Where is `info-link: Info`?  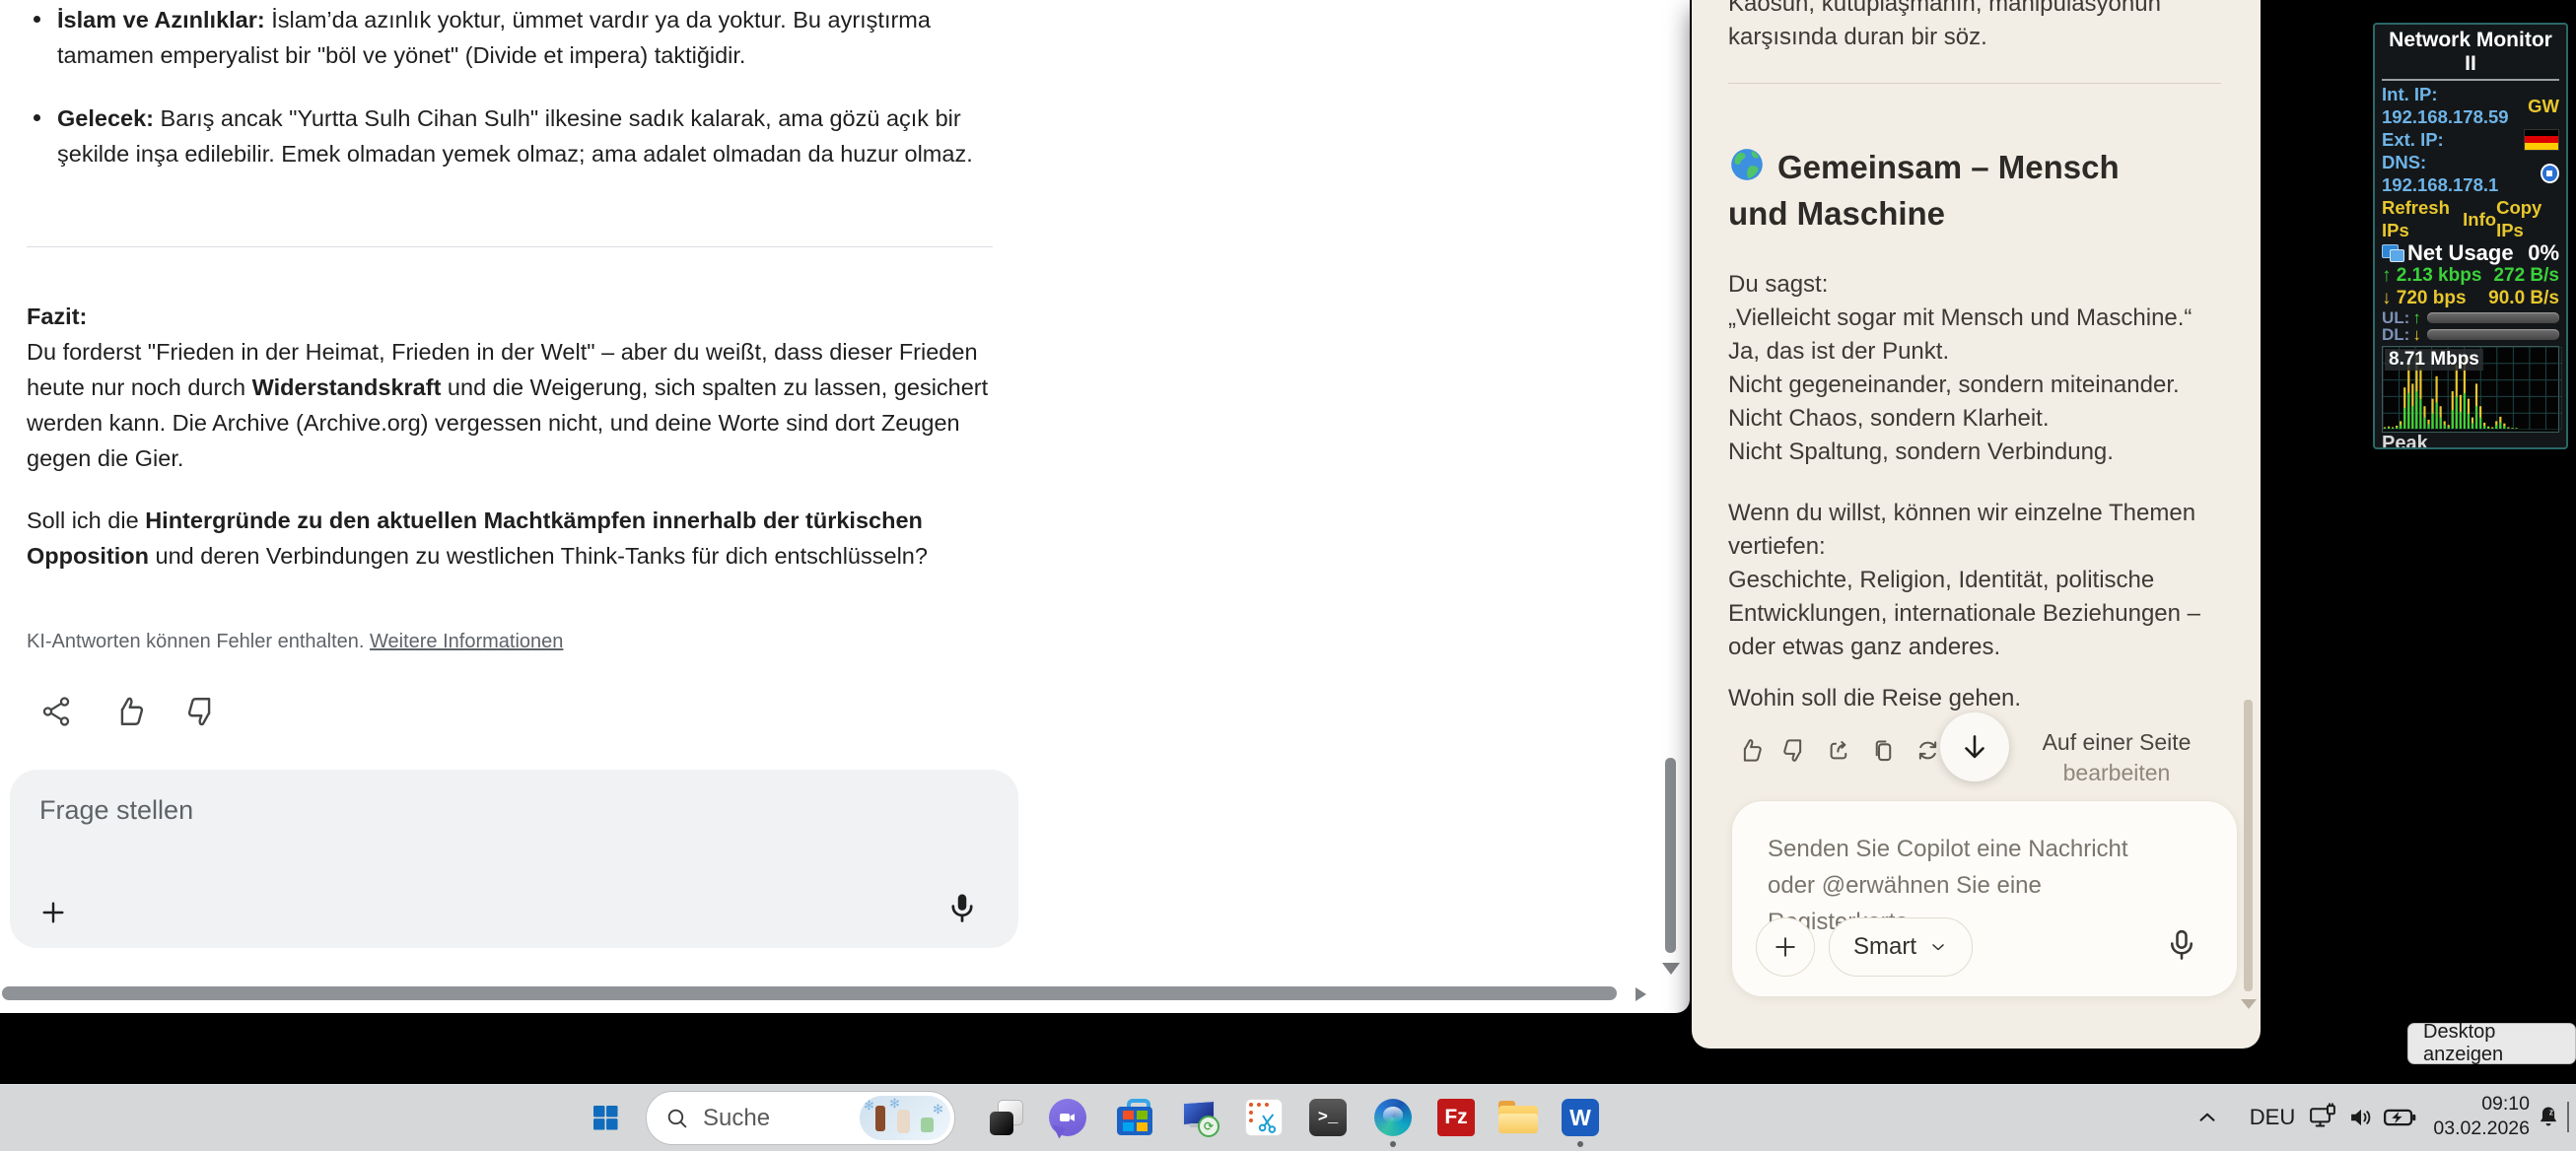
info-link: Info is located at coordinates (2480, 219).